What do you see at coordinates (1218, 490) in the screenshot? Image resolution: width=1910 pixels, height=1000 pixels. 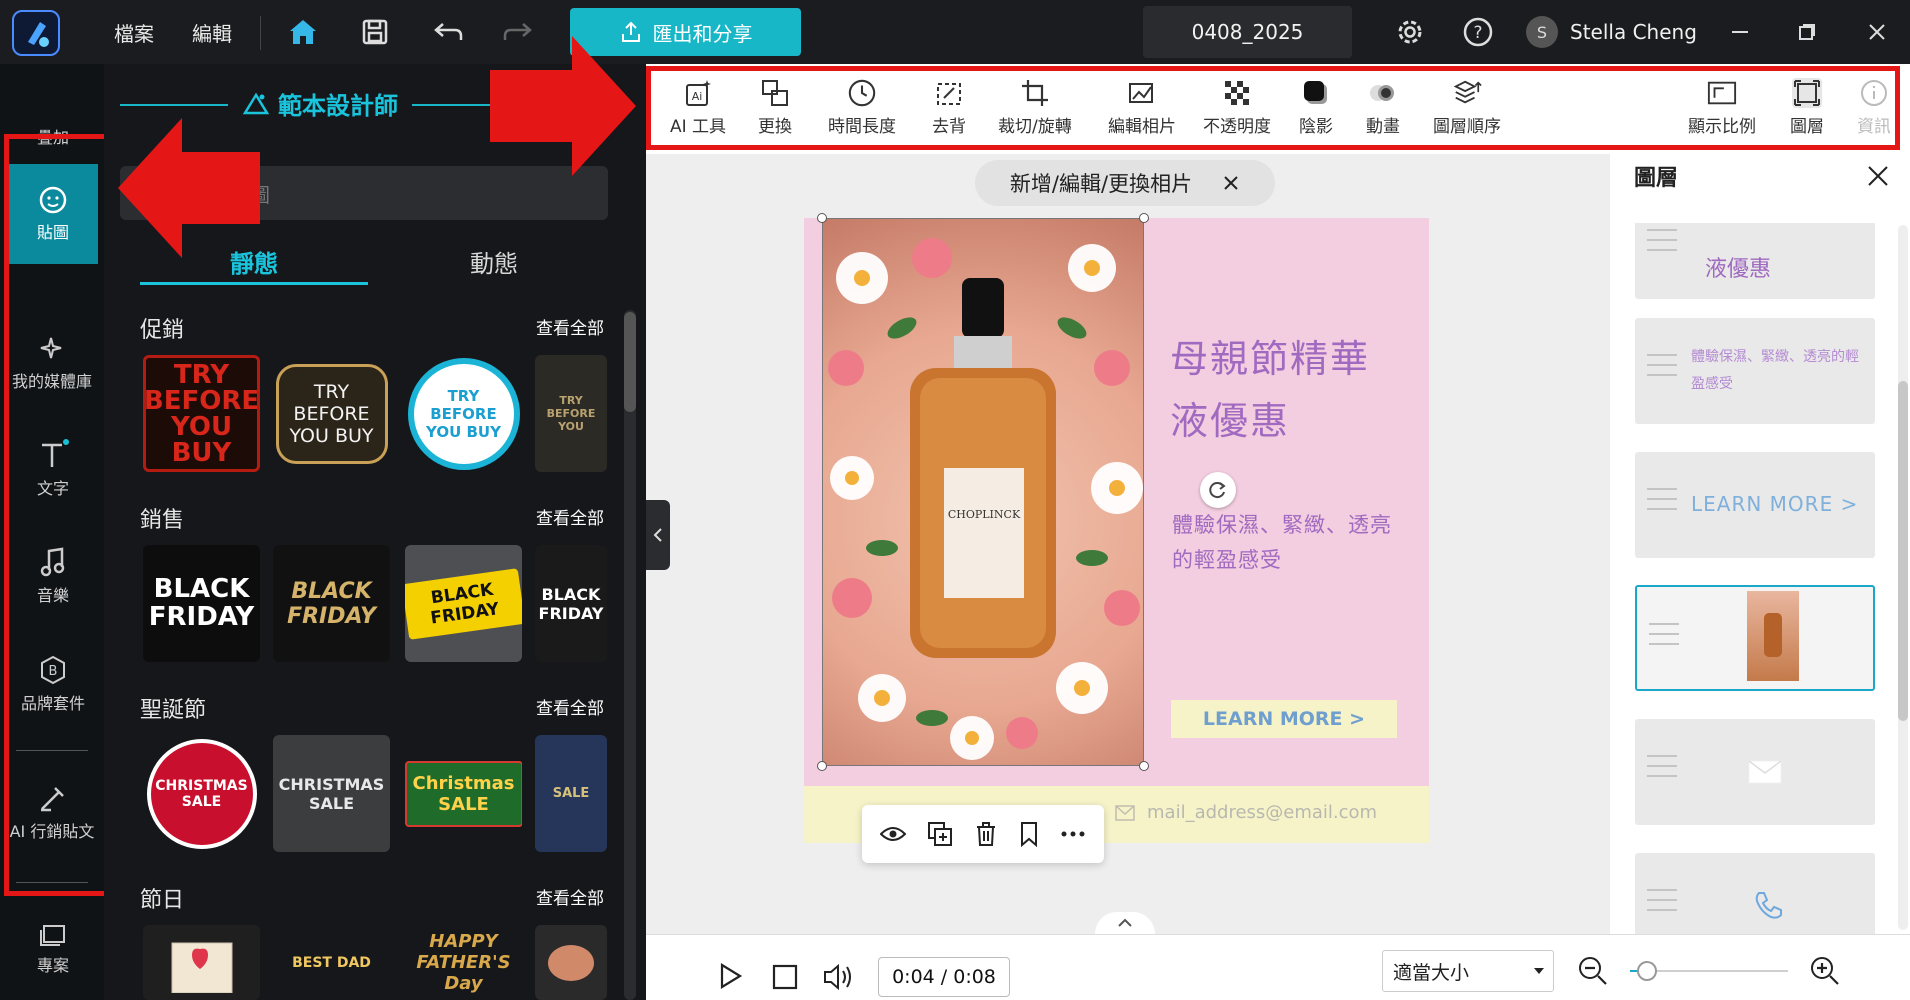 I see `rotate-handle` at bounding box center [1218, 490].